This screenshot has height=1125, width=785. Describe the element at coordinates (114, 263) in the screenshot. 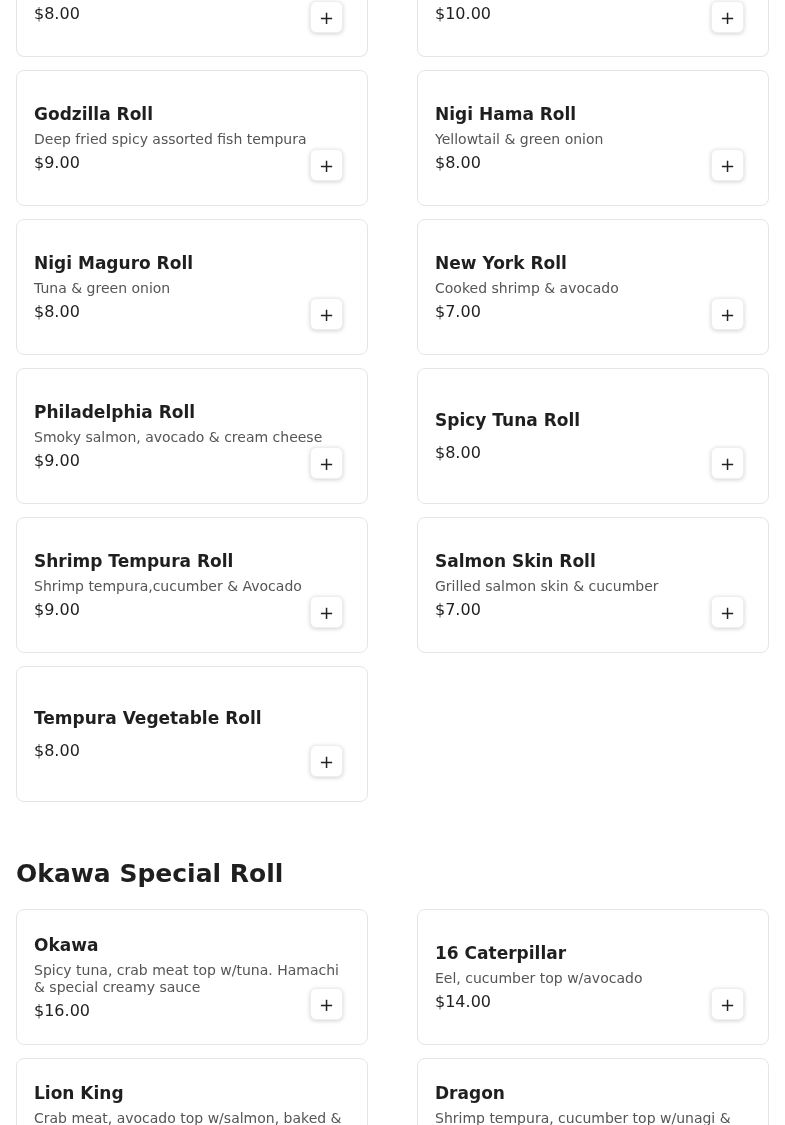

I see `item-name: Nigi Maguro Roll` at that location.